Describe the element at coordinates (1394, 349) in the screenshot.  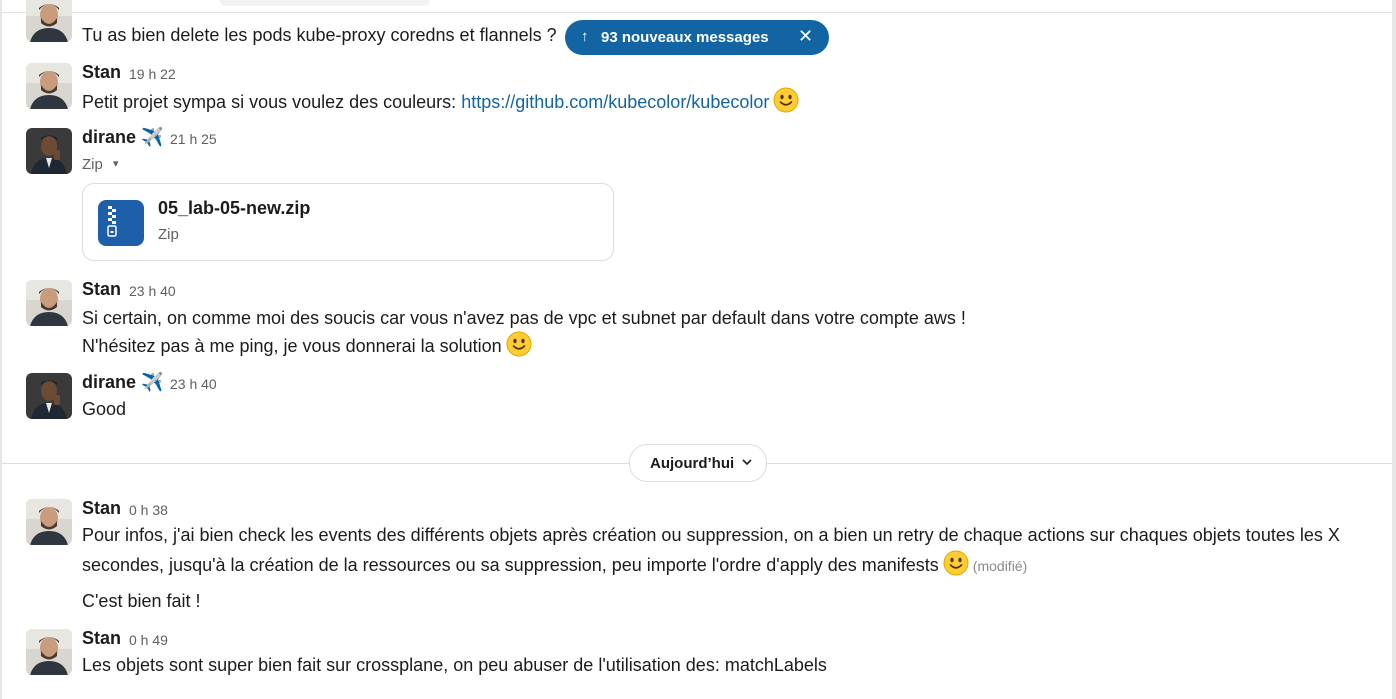
I see `pane-right-border` at that location.